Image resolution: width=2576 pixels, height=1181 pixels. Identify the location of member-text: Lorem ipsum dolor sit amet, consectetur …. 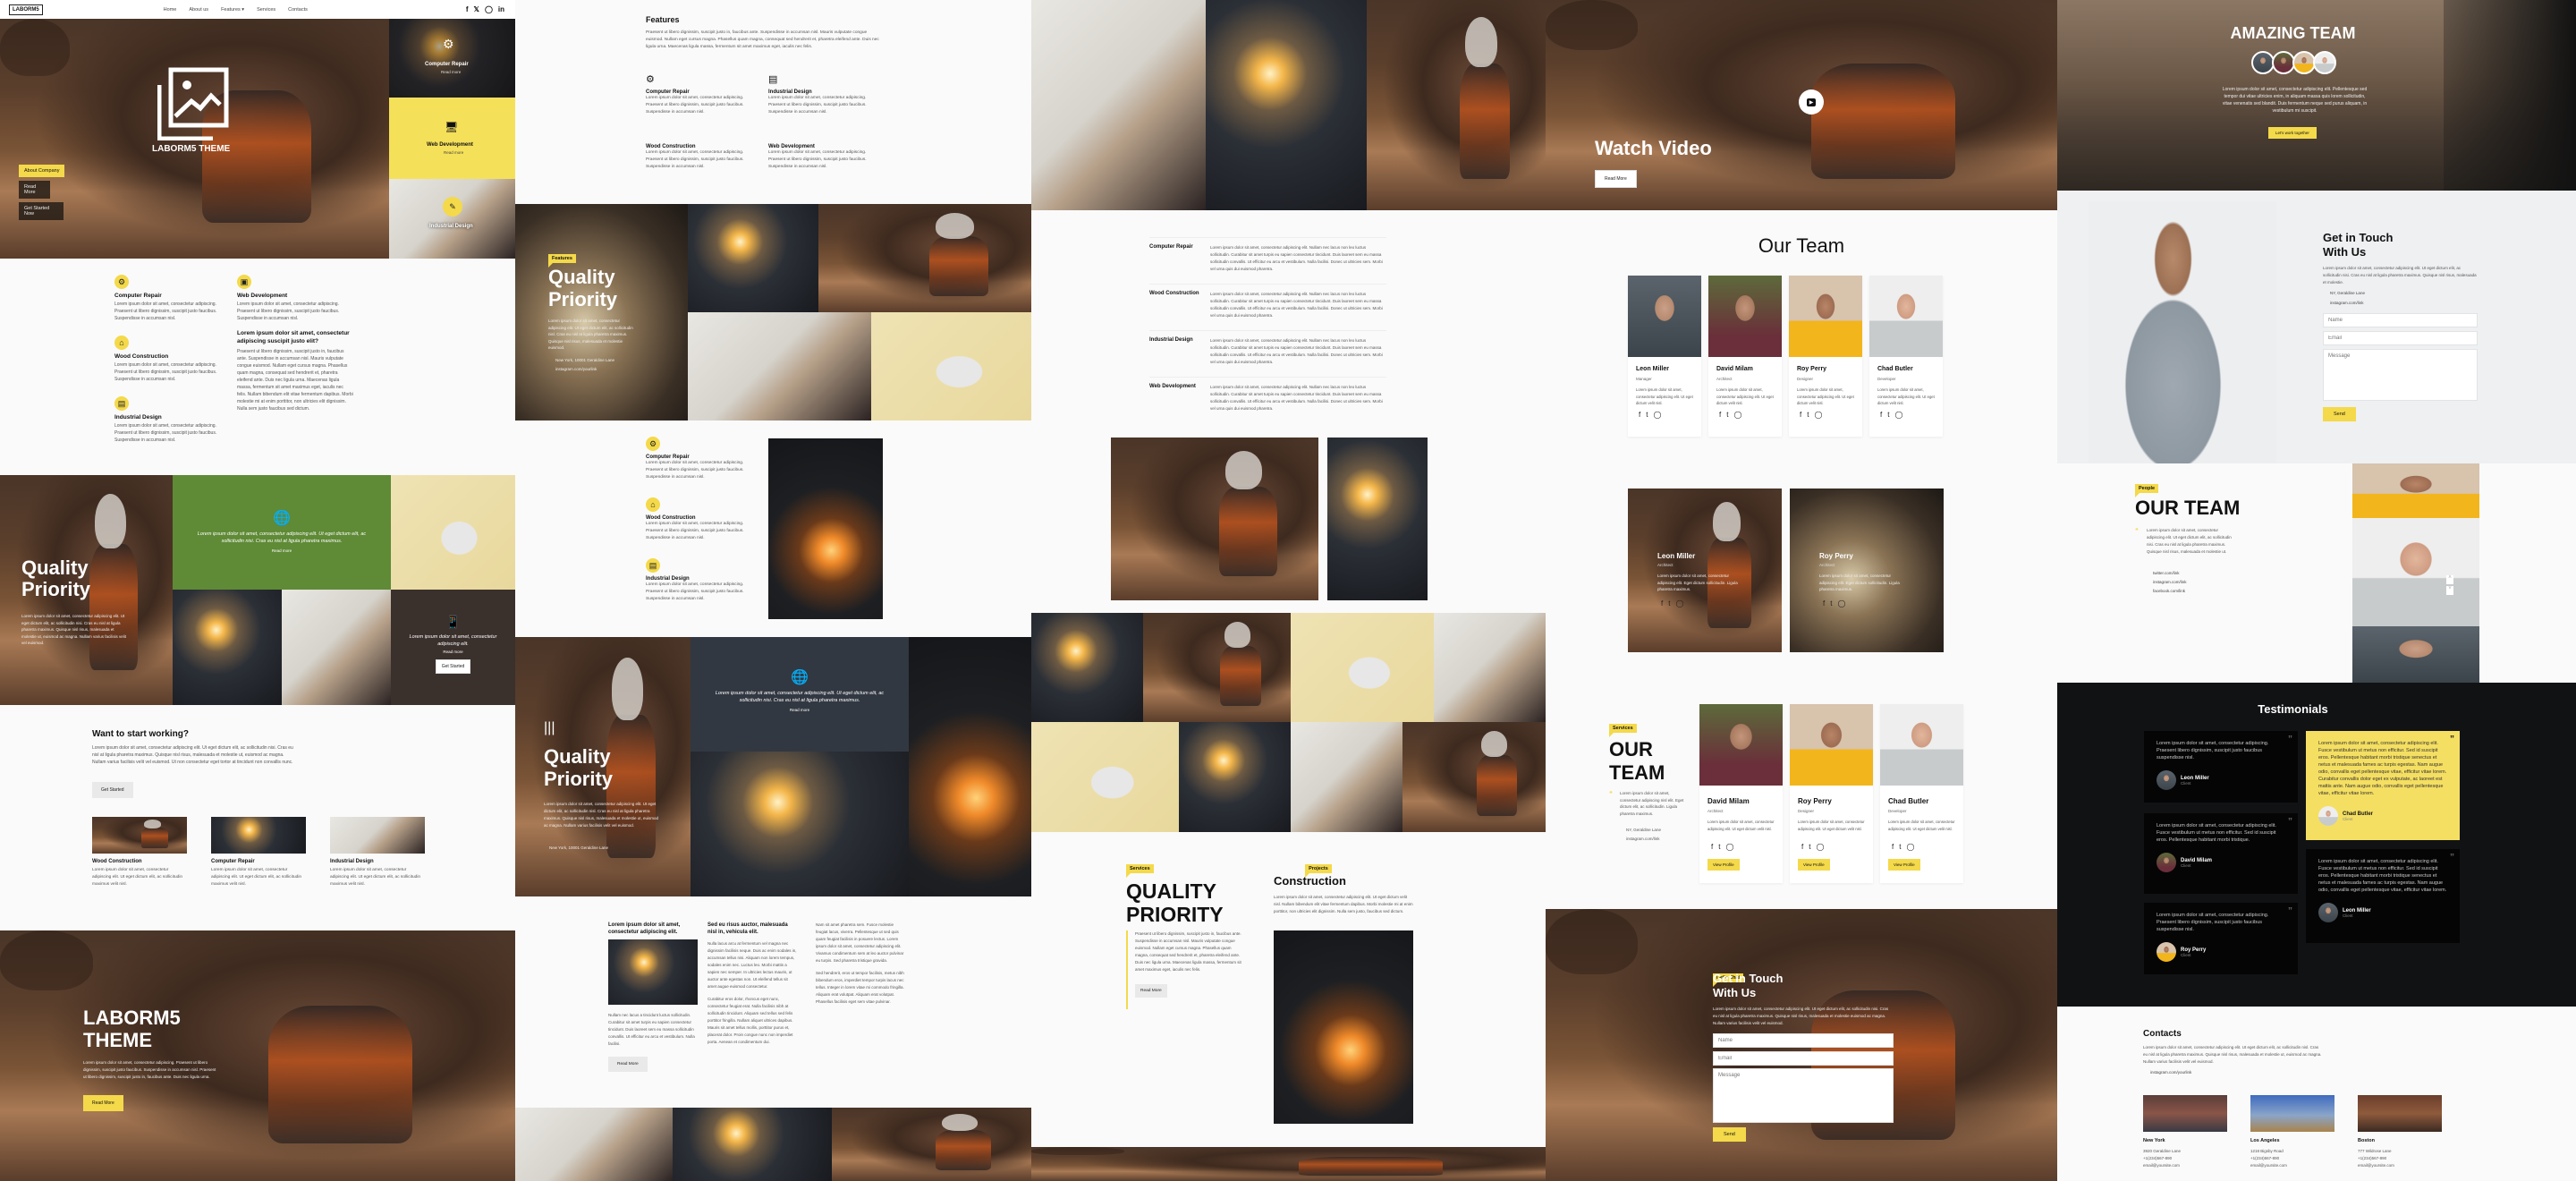
(1825, 396).